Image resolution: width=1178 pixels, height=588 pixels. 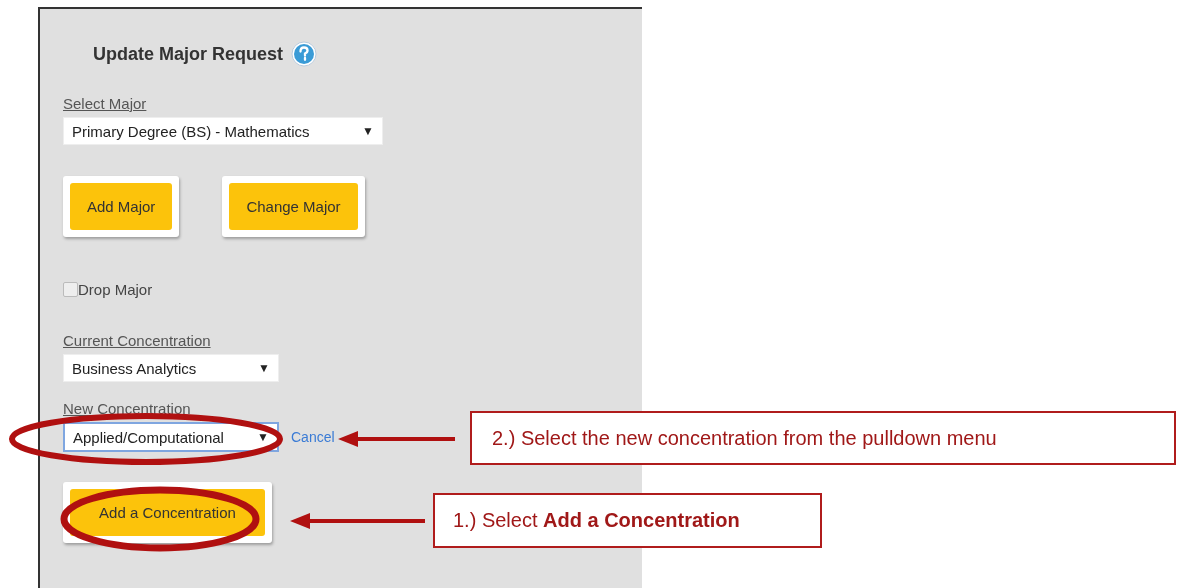 What do you see at coordinates (70, 289) in the screenshot?
I see `drop-major-checkbox` at bounding box center [70, 289].